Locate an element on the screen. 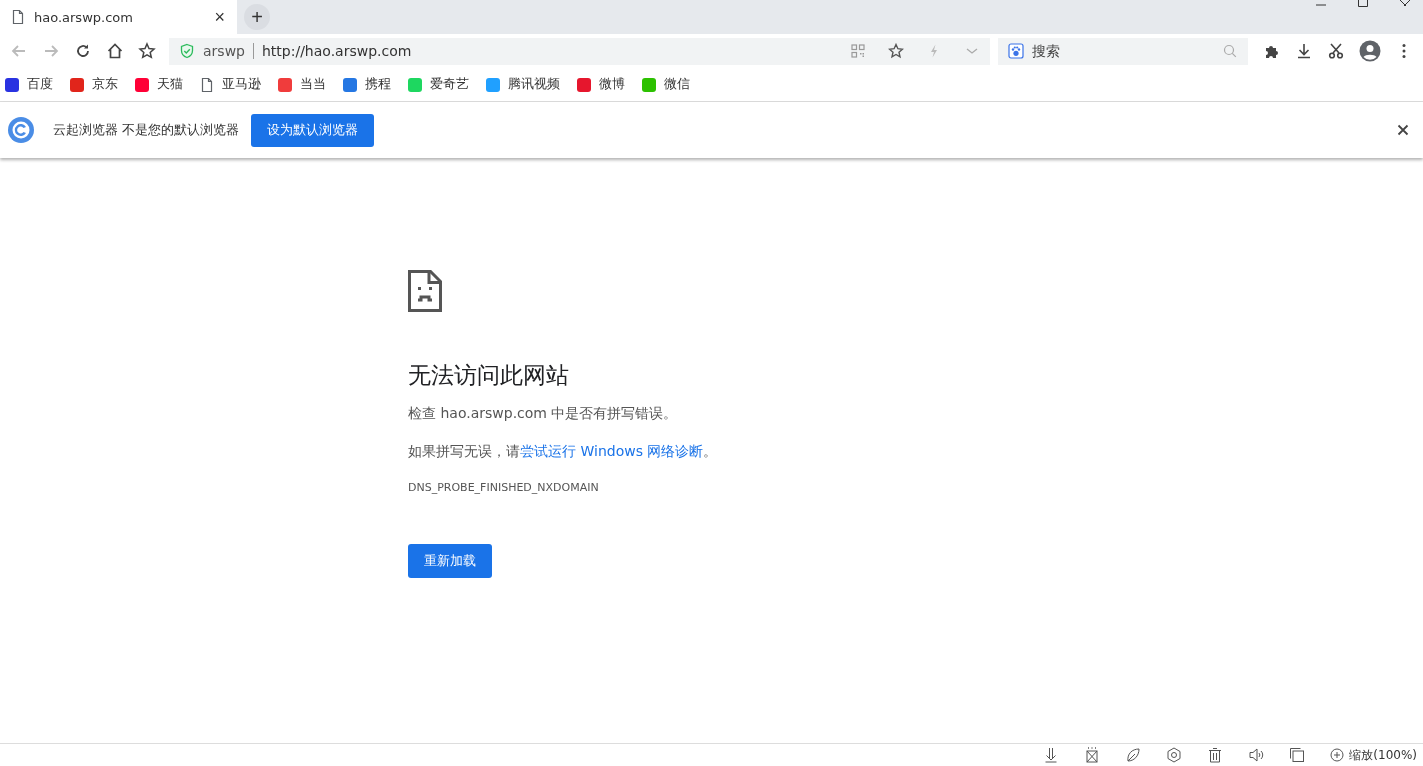 This screenshot has width=1423, height=766. copy-window-icon is located at coordinates (1297, 755).